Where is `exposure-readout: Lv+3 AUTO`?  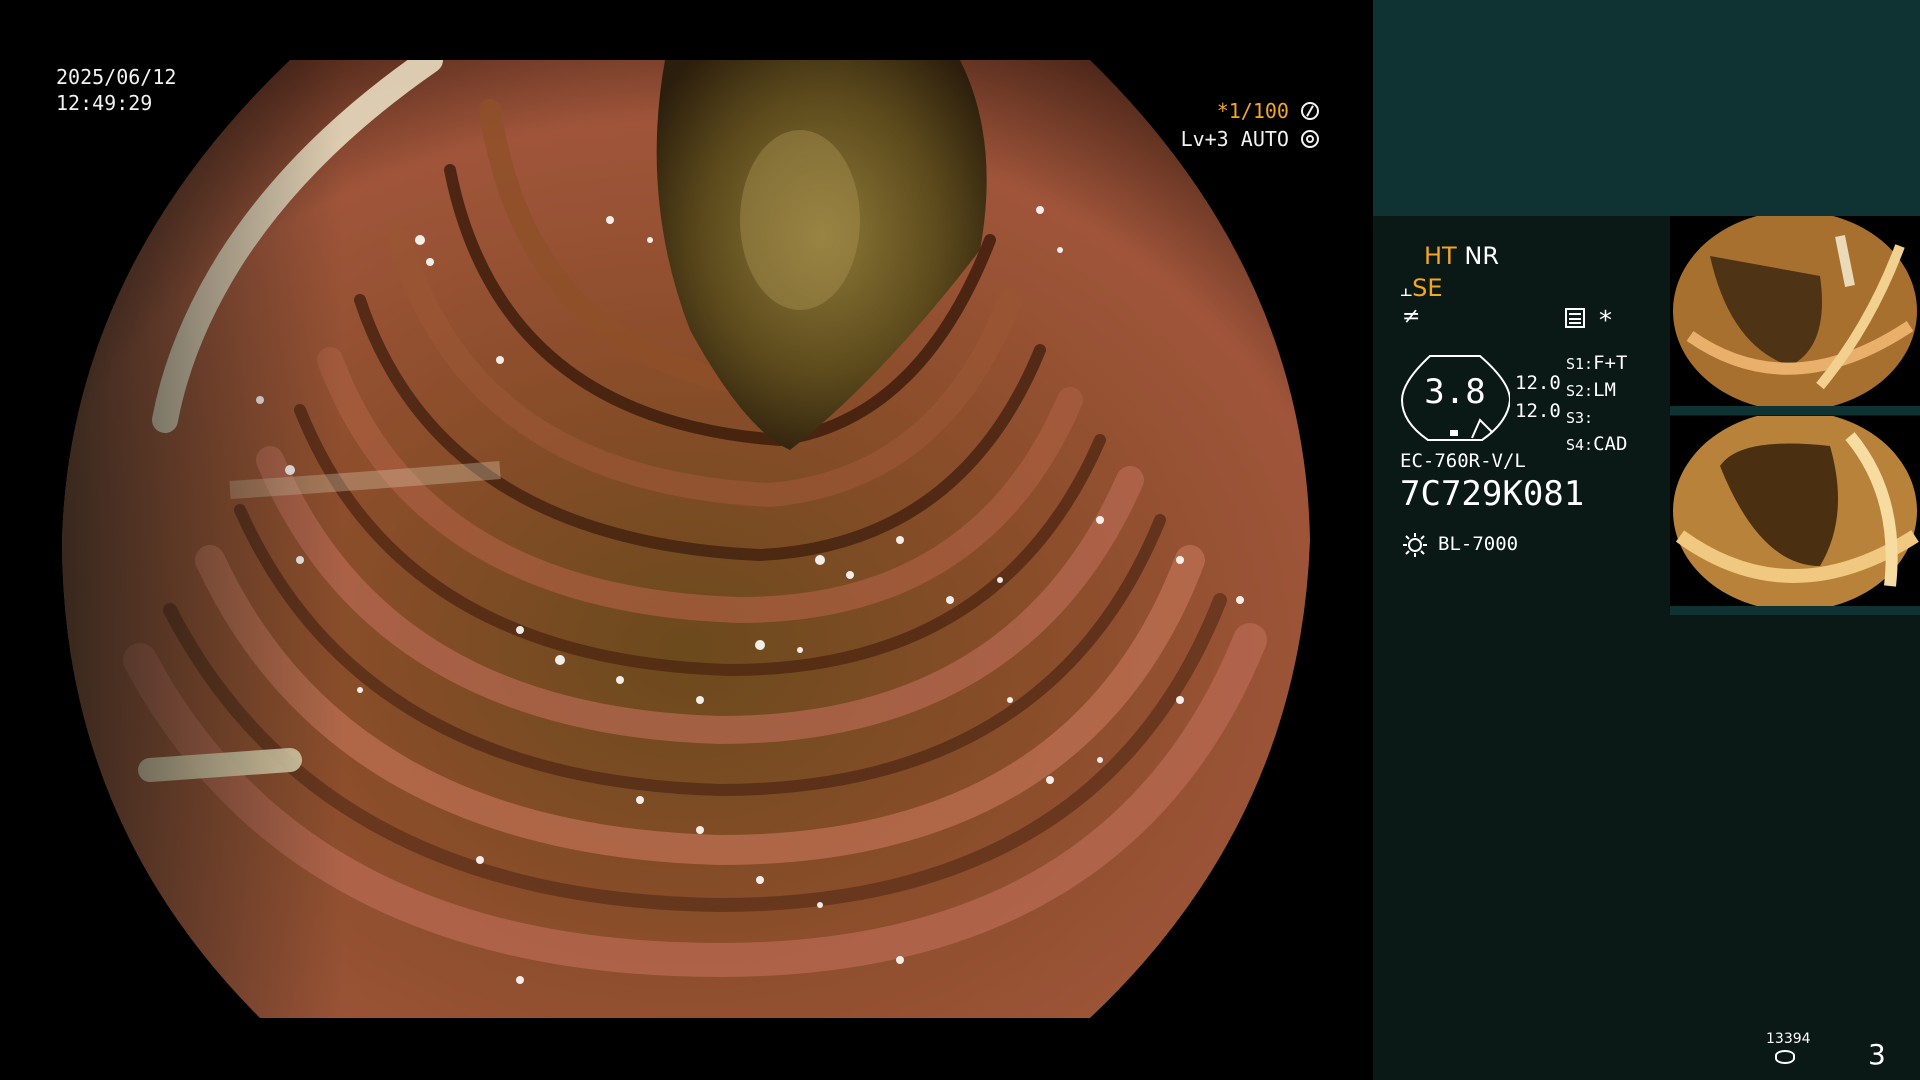
exposure-readout: Lv+3 AUTO is located at coordinates (1250, 139).